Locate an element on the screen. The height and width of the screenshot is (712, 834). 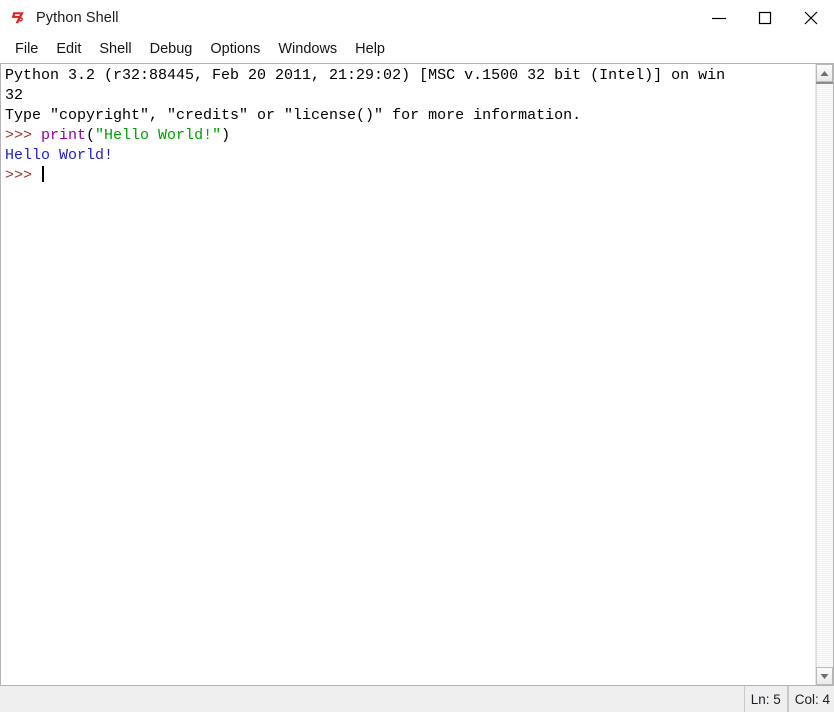
menu-item-debug: Debug is located at coordinates (171, 49).